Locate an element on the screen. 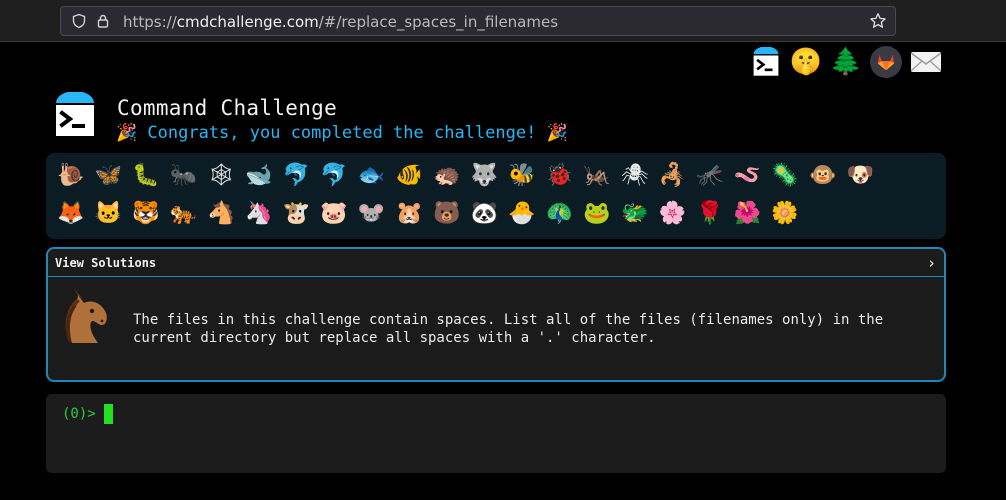 Image resolution: width=1006 pixels, height=500 pixels. animal-badge: 🐋 is located at coordinates (259, 176).